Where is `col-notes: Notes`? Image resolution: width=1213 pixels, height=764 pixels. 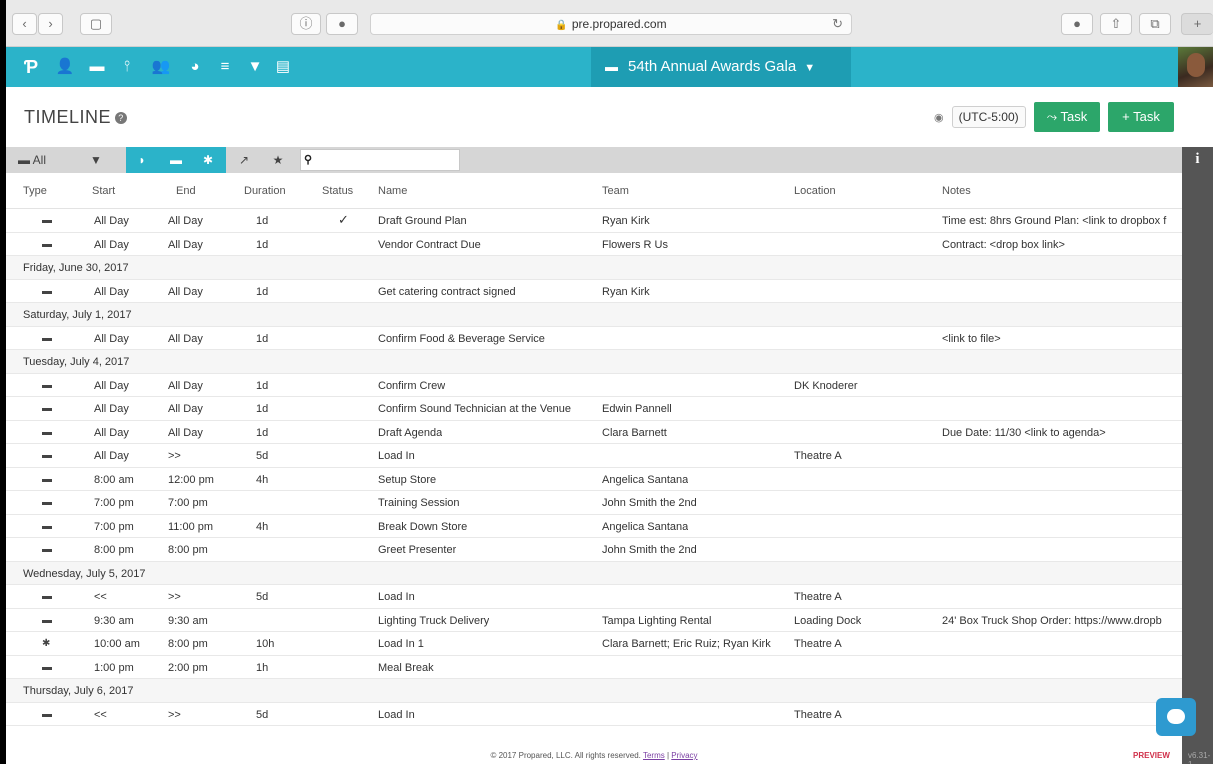 col-notes: Notes is located at coordinates (956, 191).